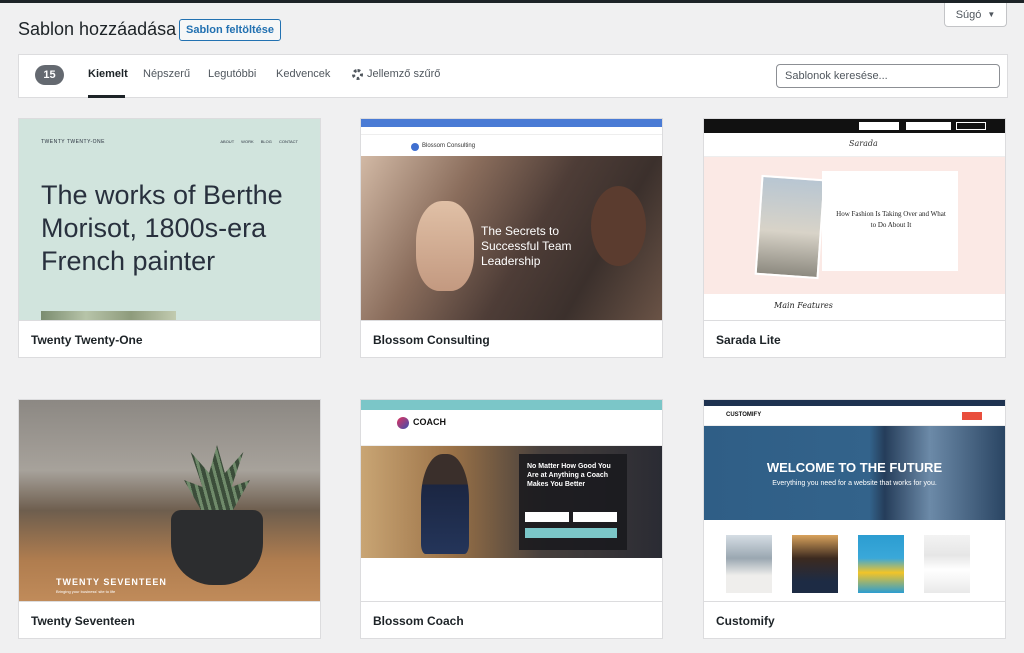 This screenshot has width=1024, height=653. I want to click on preview-newsletter-bar, so click(854, 126).